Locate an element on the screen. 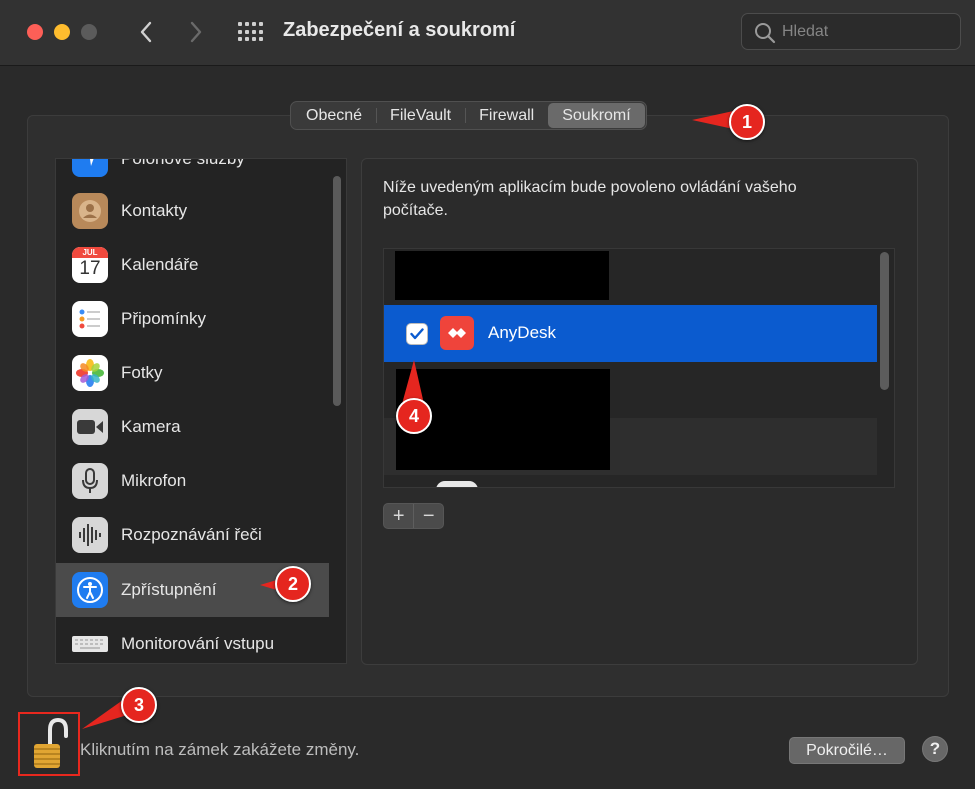 This screenshot has width=975, height=789. sidebar-scrollbar is located at coordinates (337, 291).